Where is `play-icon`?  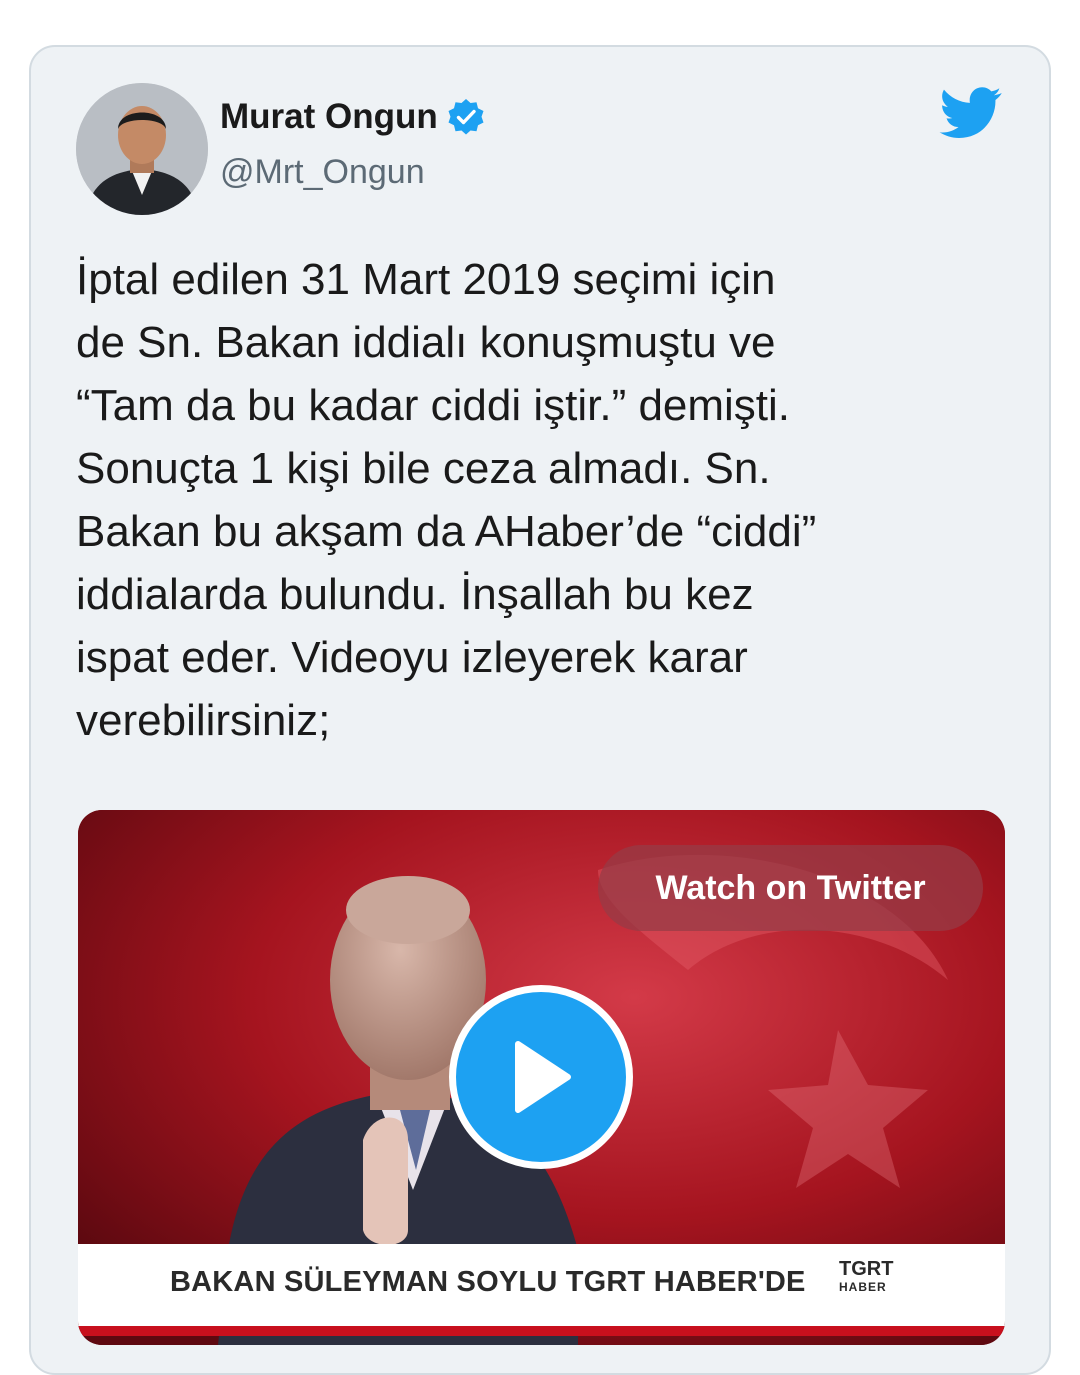
play-icon is located at coordinates (543, 1077).